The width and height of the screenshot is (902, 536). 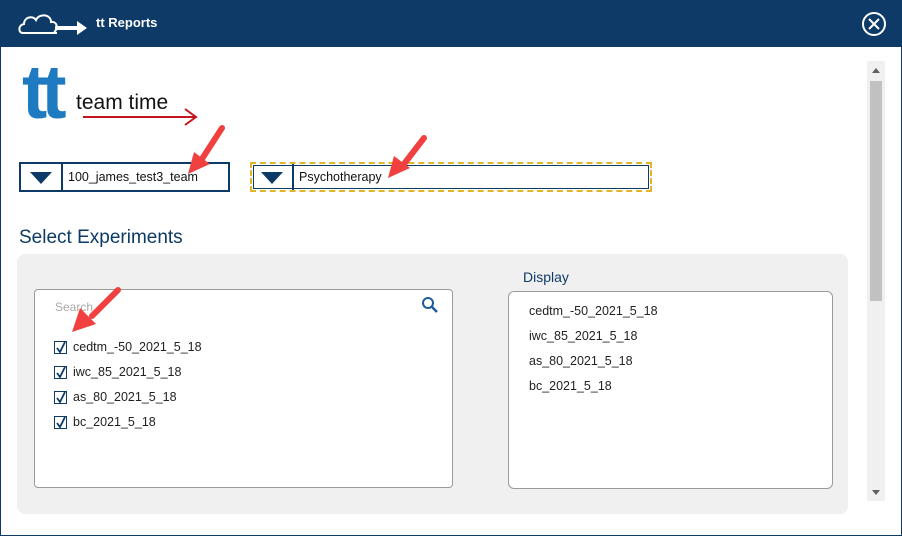 What do you see at coordinates (125, 397) in the screenshot?
I see `experiment-label: as_80_2021_5_18` at bounding box center [125, 397].